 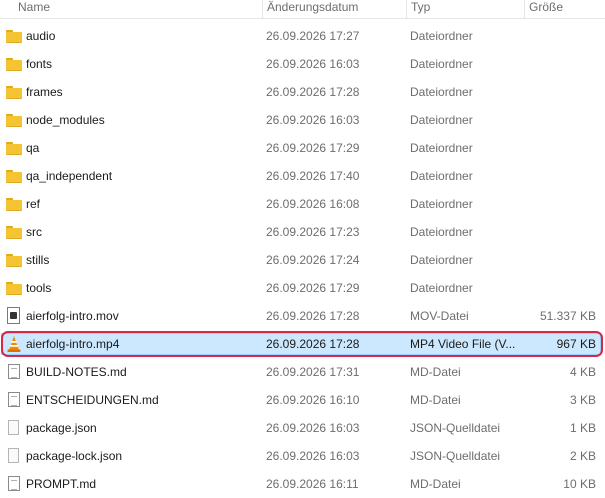 What do you see at coordinates (61, 428) in the screenshot?
I see `file-name: package.json` at bounding box center [61, 428].